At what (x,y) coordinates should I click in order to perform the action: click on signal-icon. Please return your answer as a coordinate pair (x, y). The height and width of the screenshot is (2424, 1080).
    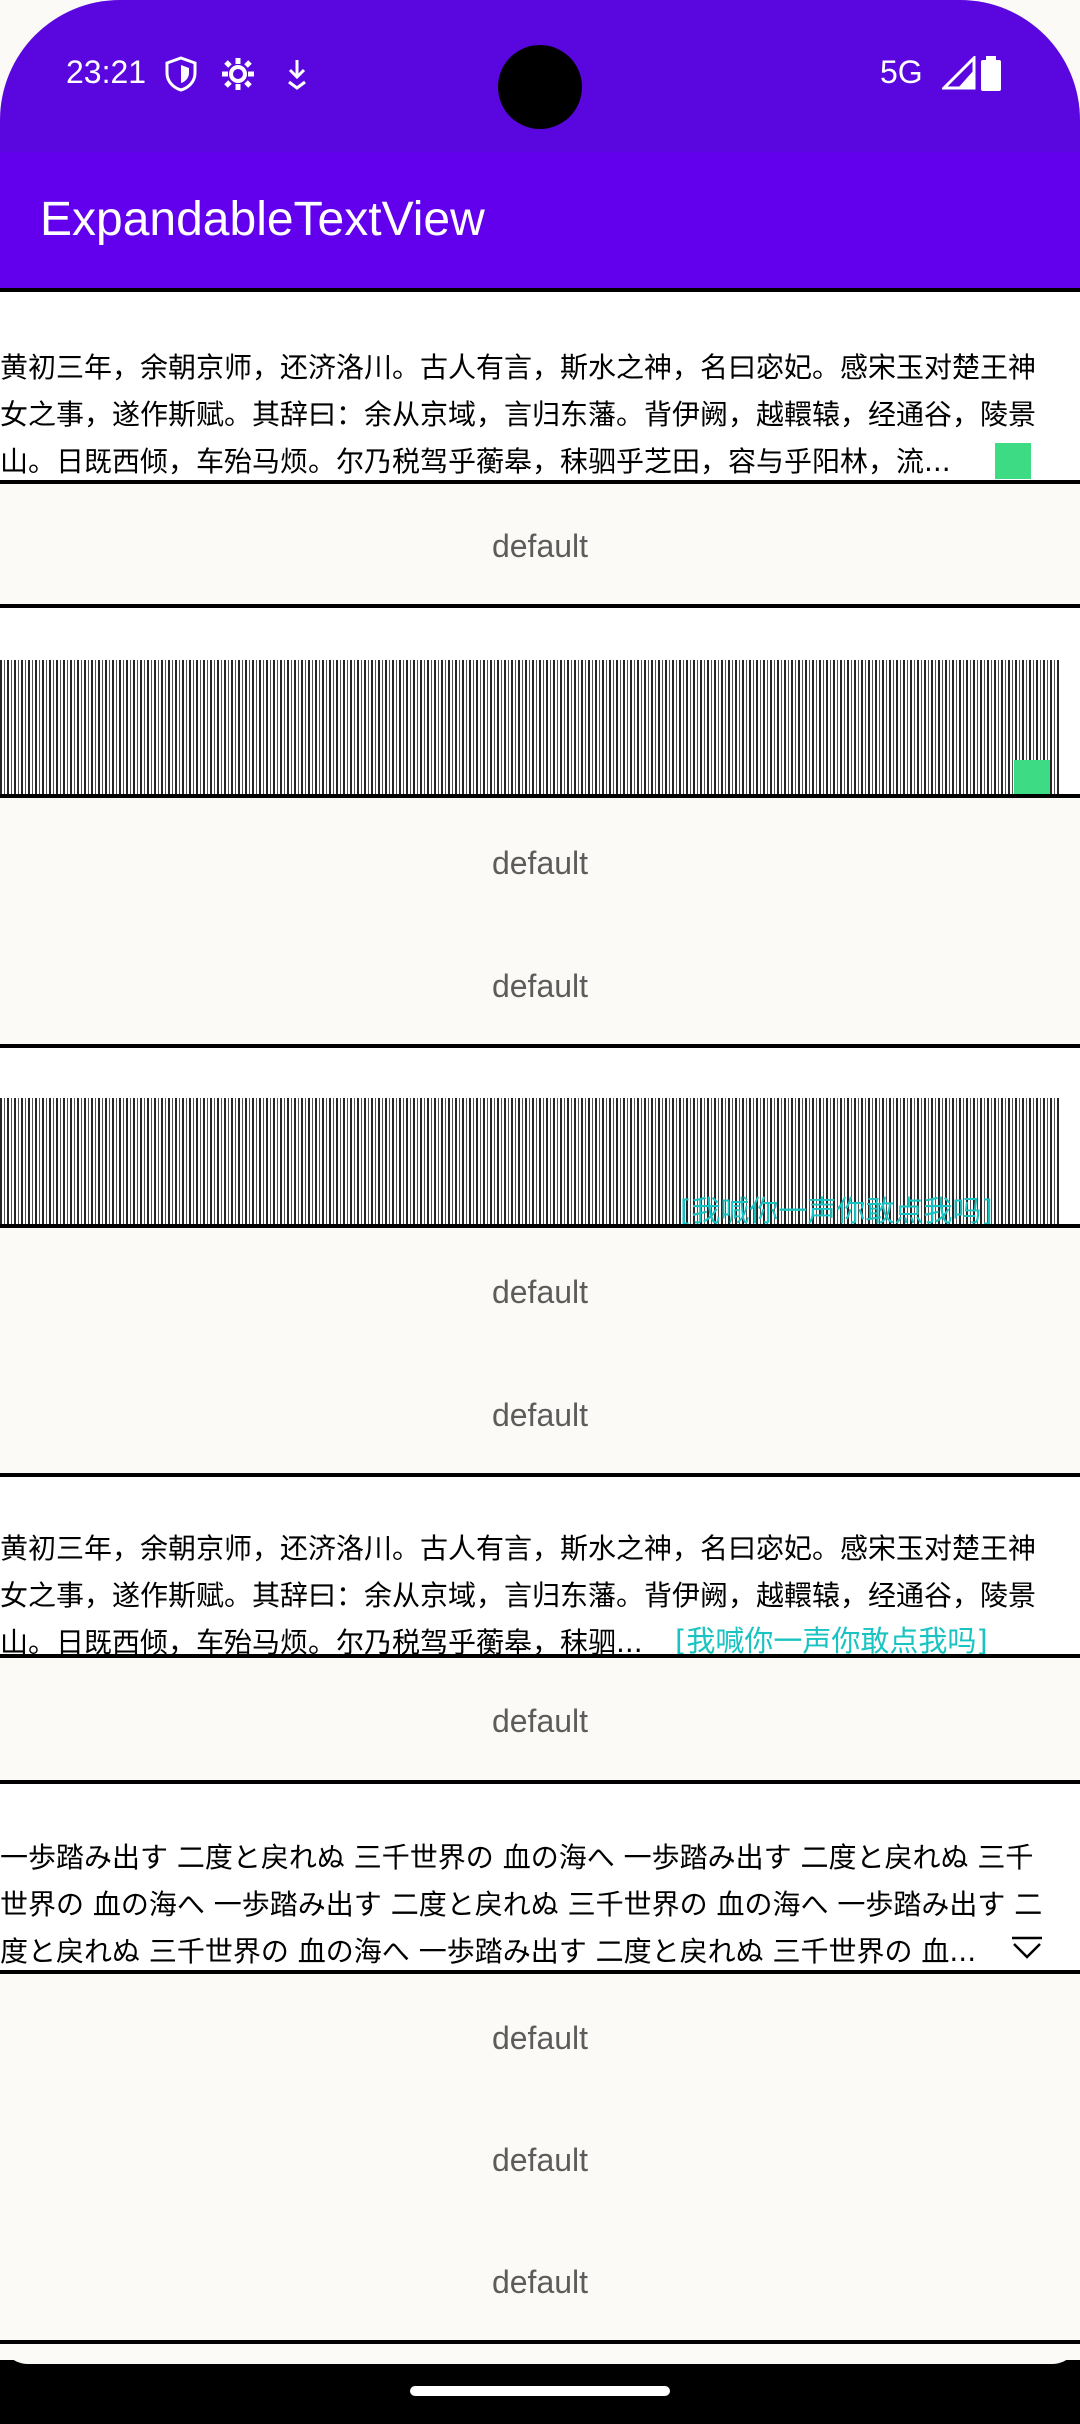
    Looking at the image, I should click on (958, 74).